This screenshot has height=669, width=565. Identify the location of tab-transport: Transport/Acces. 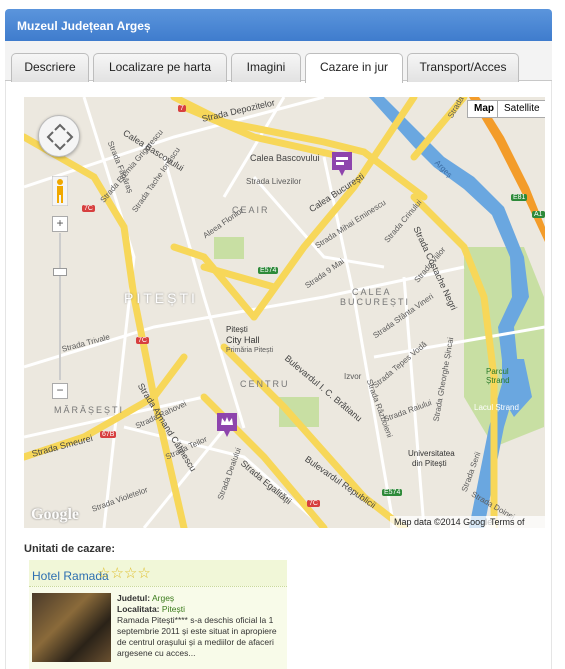
(463, 67).